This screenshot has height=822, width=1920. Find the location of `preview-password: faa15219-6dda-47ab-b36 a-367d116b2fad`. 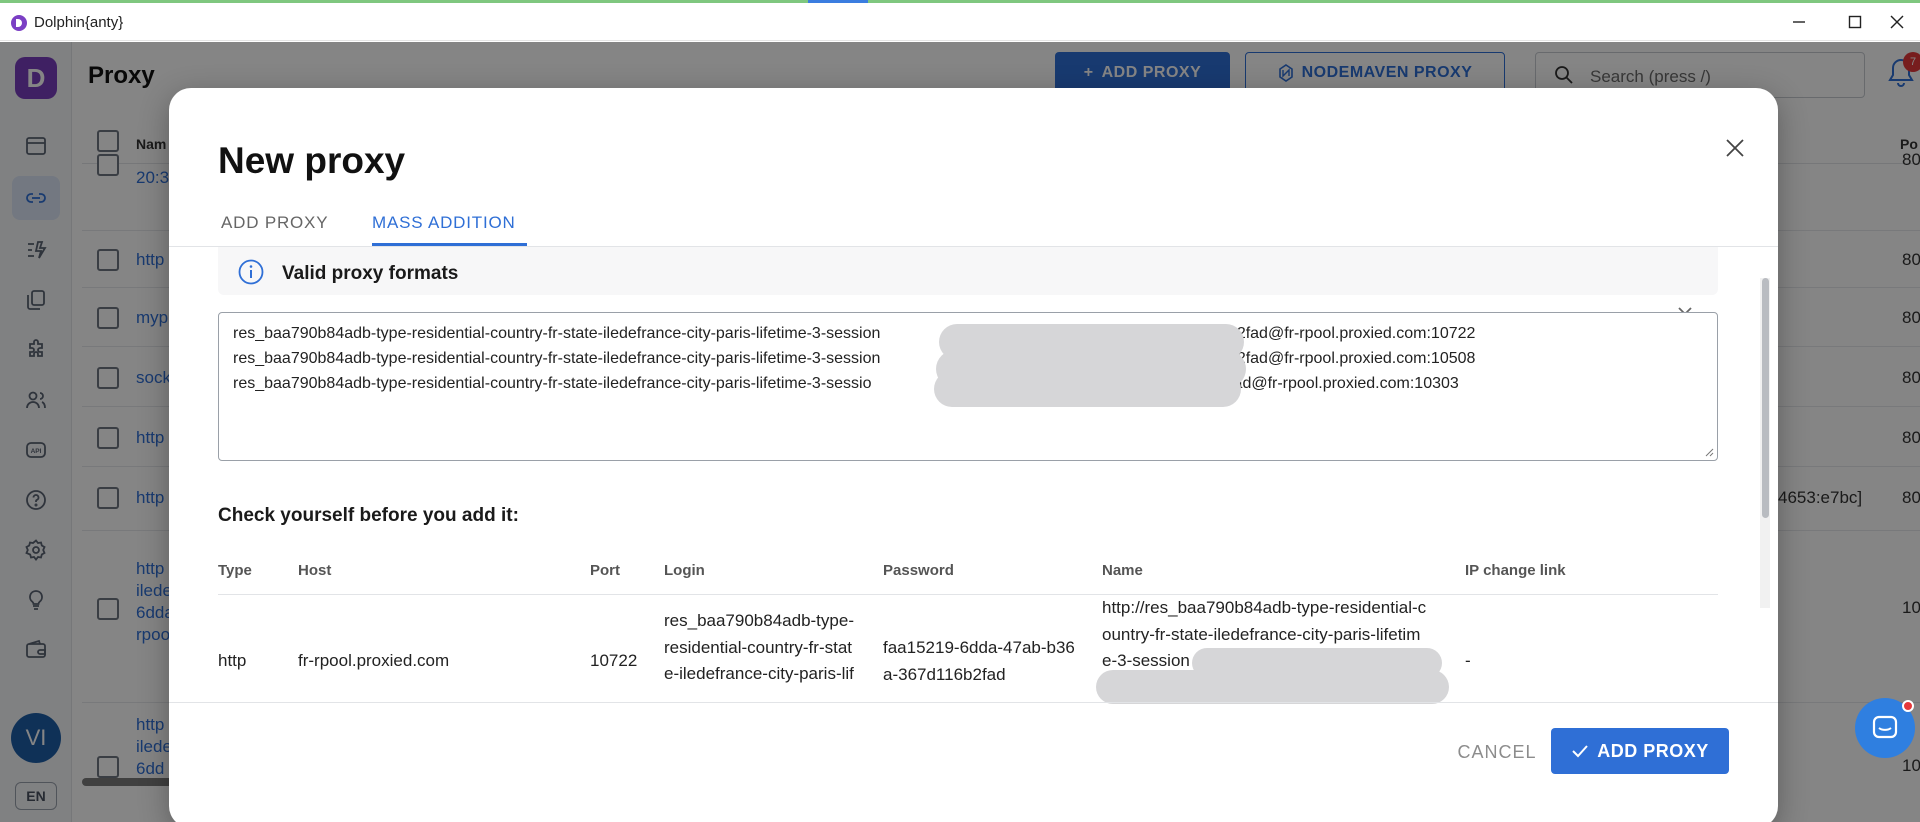

preview-password: faa15219-6dda-47ab-b36 a-367d116b2fad is located at coordinates (979, 661).